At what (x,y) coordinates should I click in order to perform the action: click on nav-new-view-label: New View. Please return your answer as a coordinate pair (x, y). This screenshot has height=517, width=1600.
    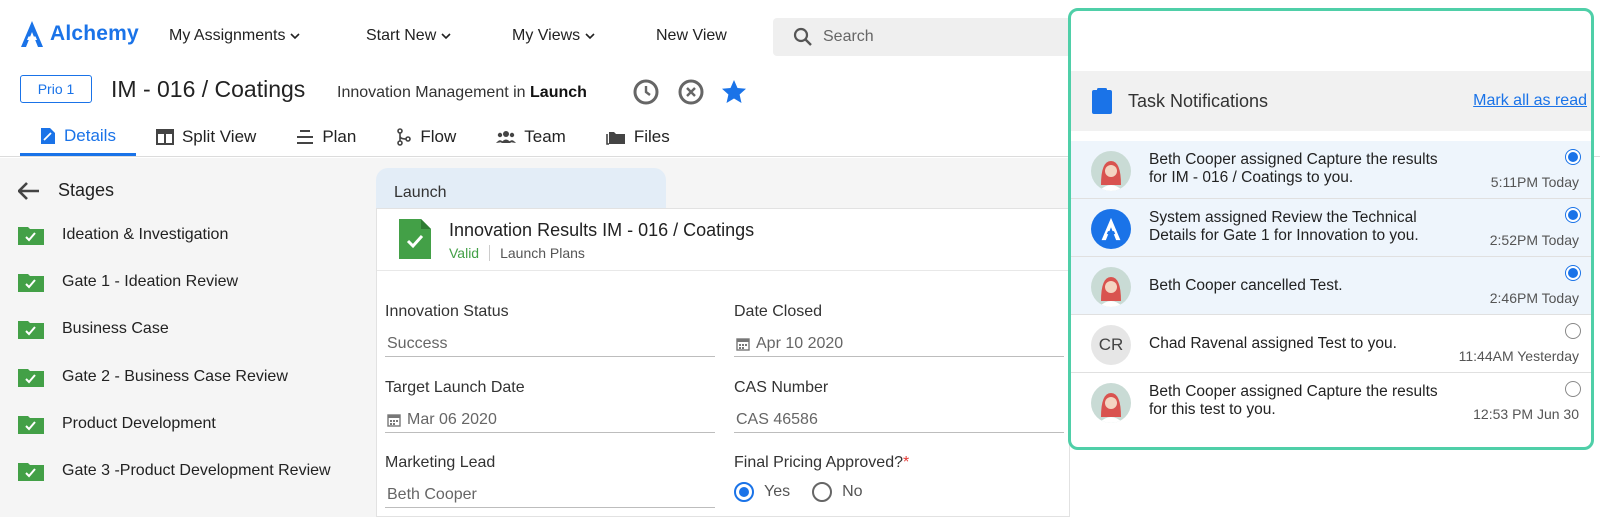
    Looking at the image, I should click on (691, 35).